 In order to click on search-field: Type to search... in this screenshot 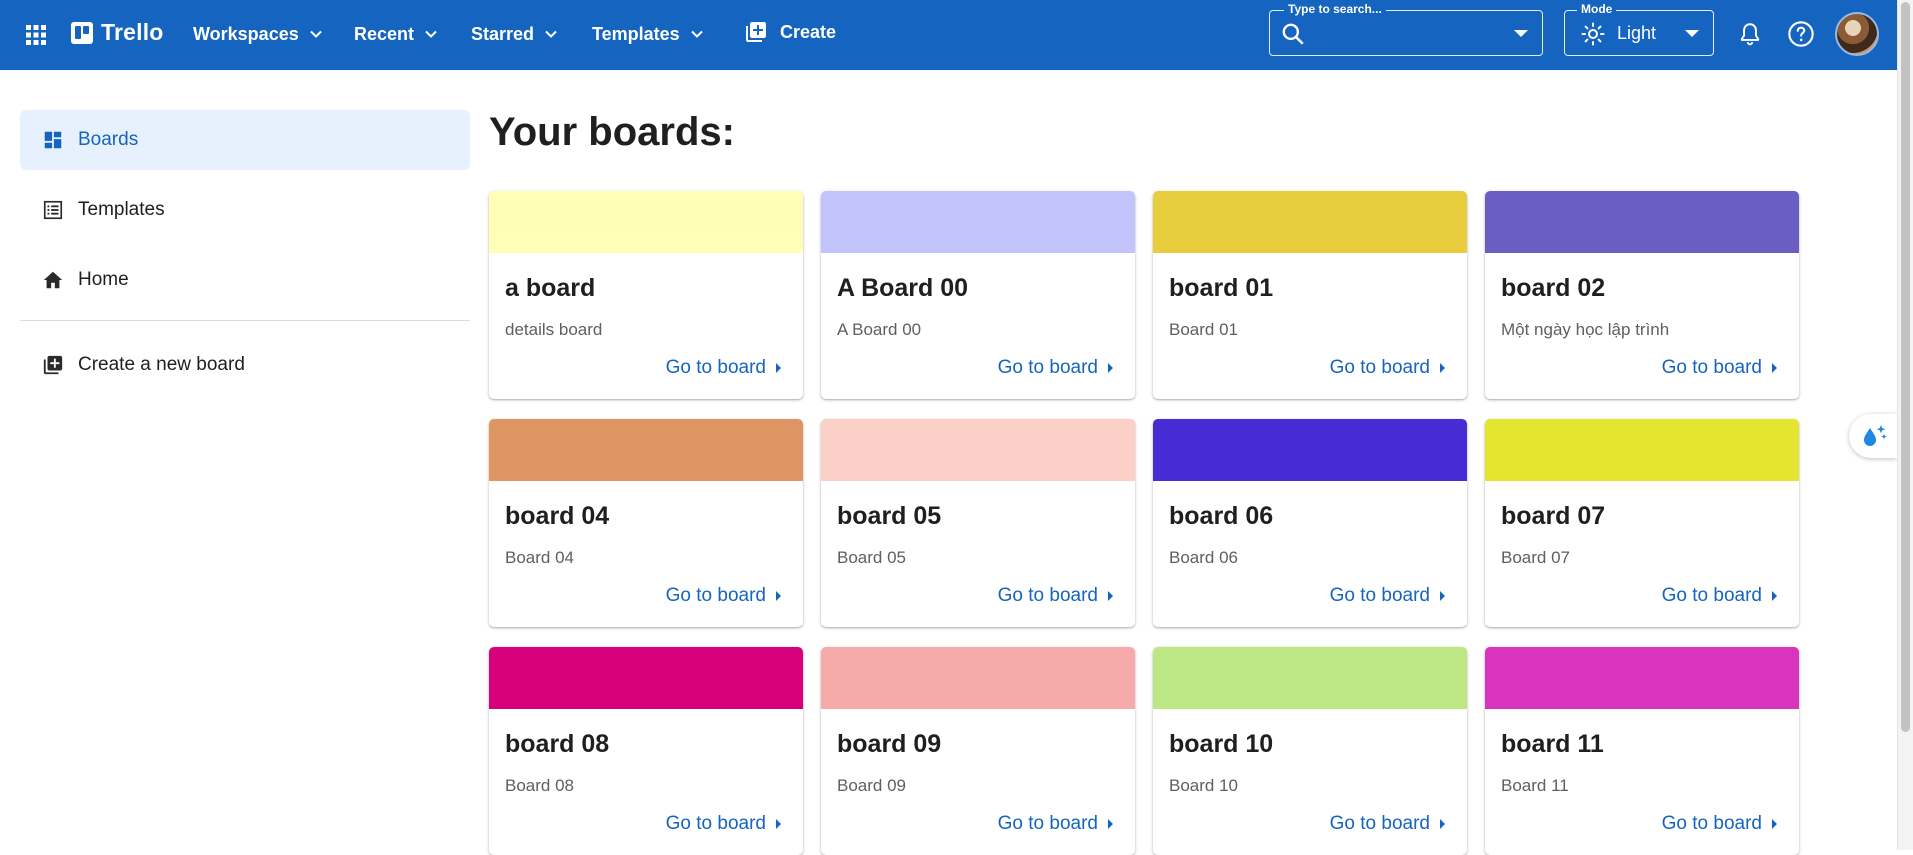, I will do `click(1406, 29)`.